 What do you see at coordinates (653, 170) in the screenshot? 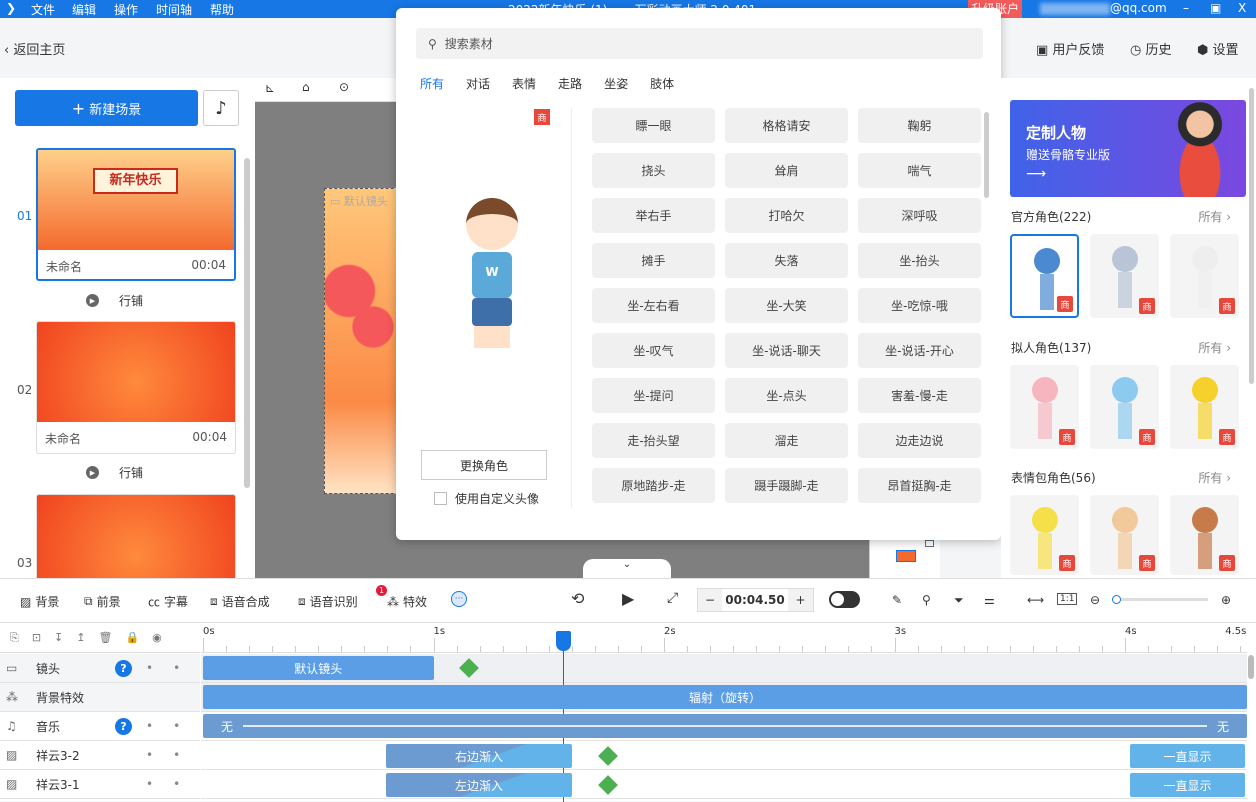
I see `action-item: 挠头` at bounding box center [653, 170].